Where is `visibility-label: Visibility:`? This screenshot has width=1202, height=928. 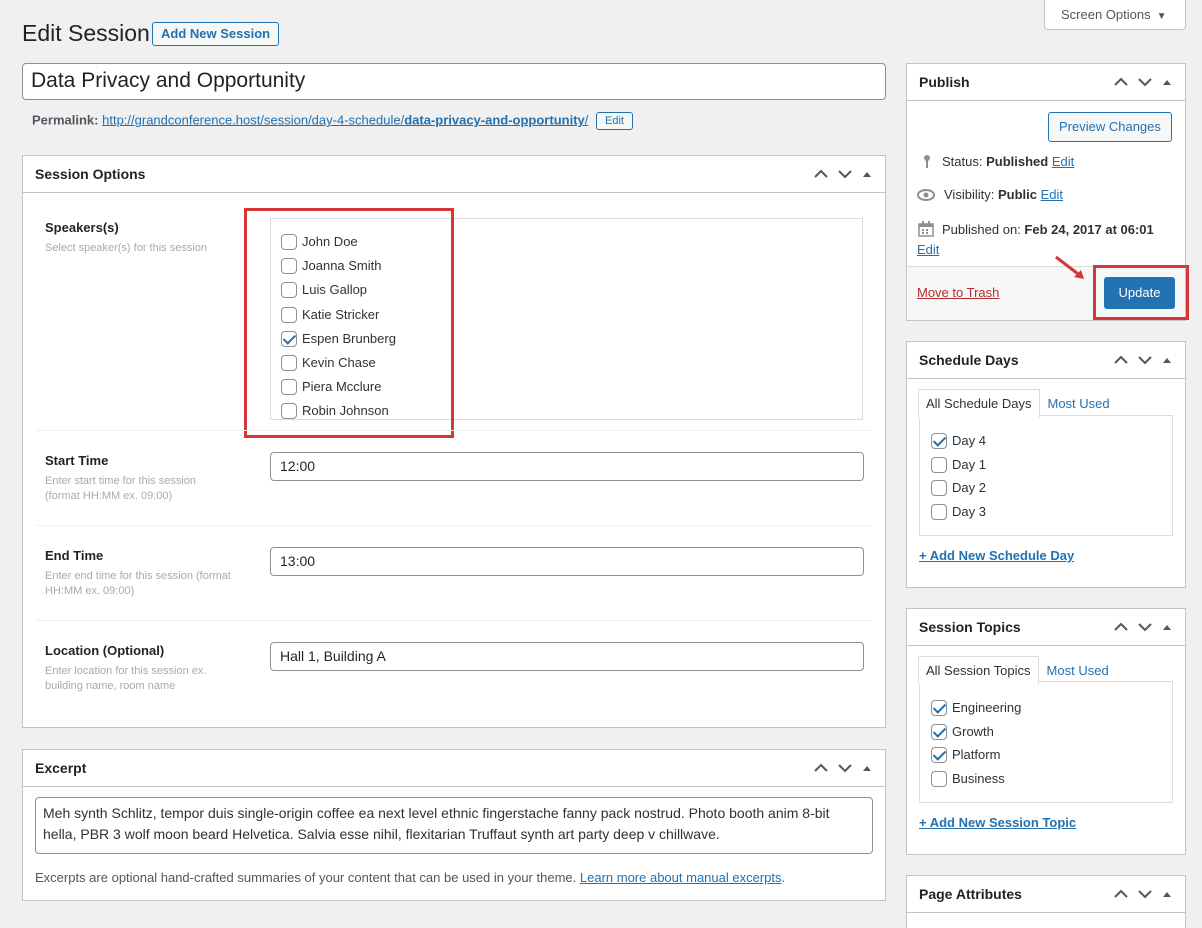 visibility-label: Visibility: is located at coordinates (969, 194).